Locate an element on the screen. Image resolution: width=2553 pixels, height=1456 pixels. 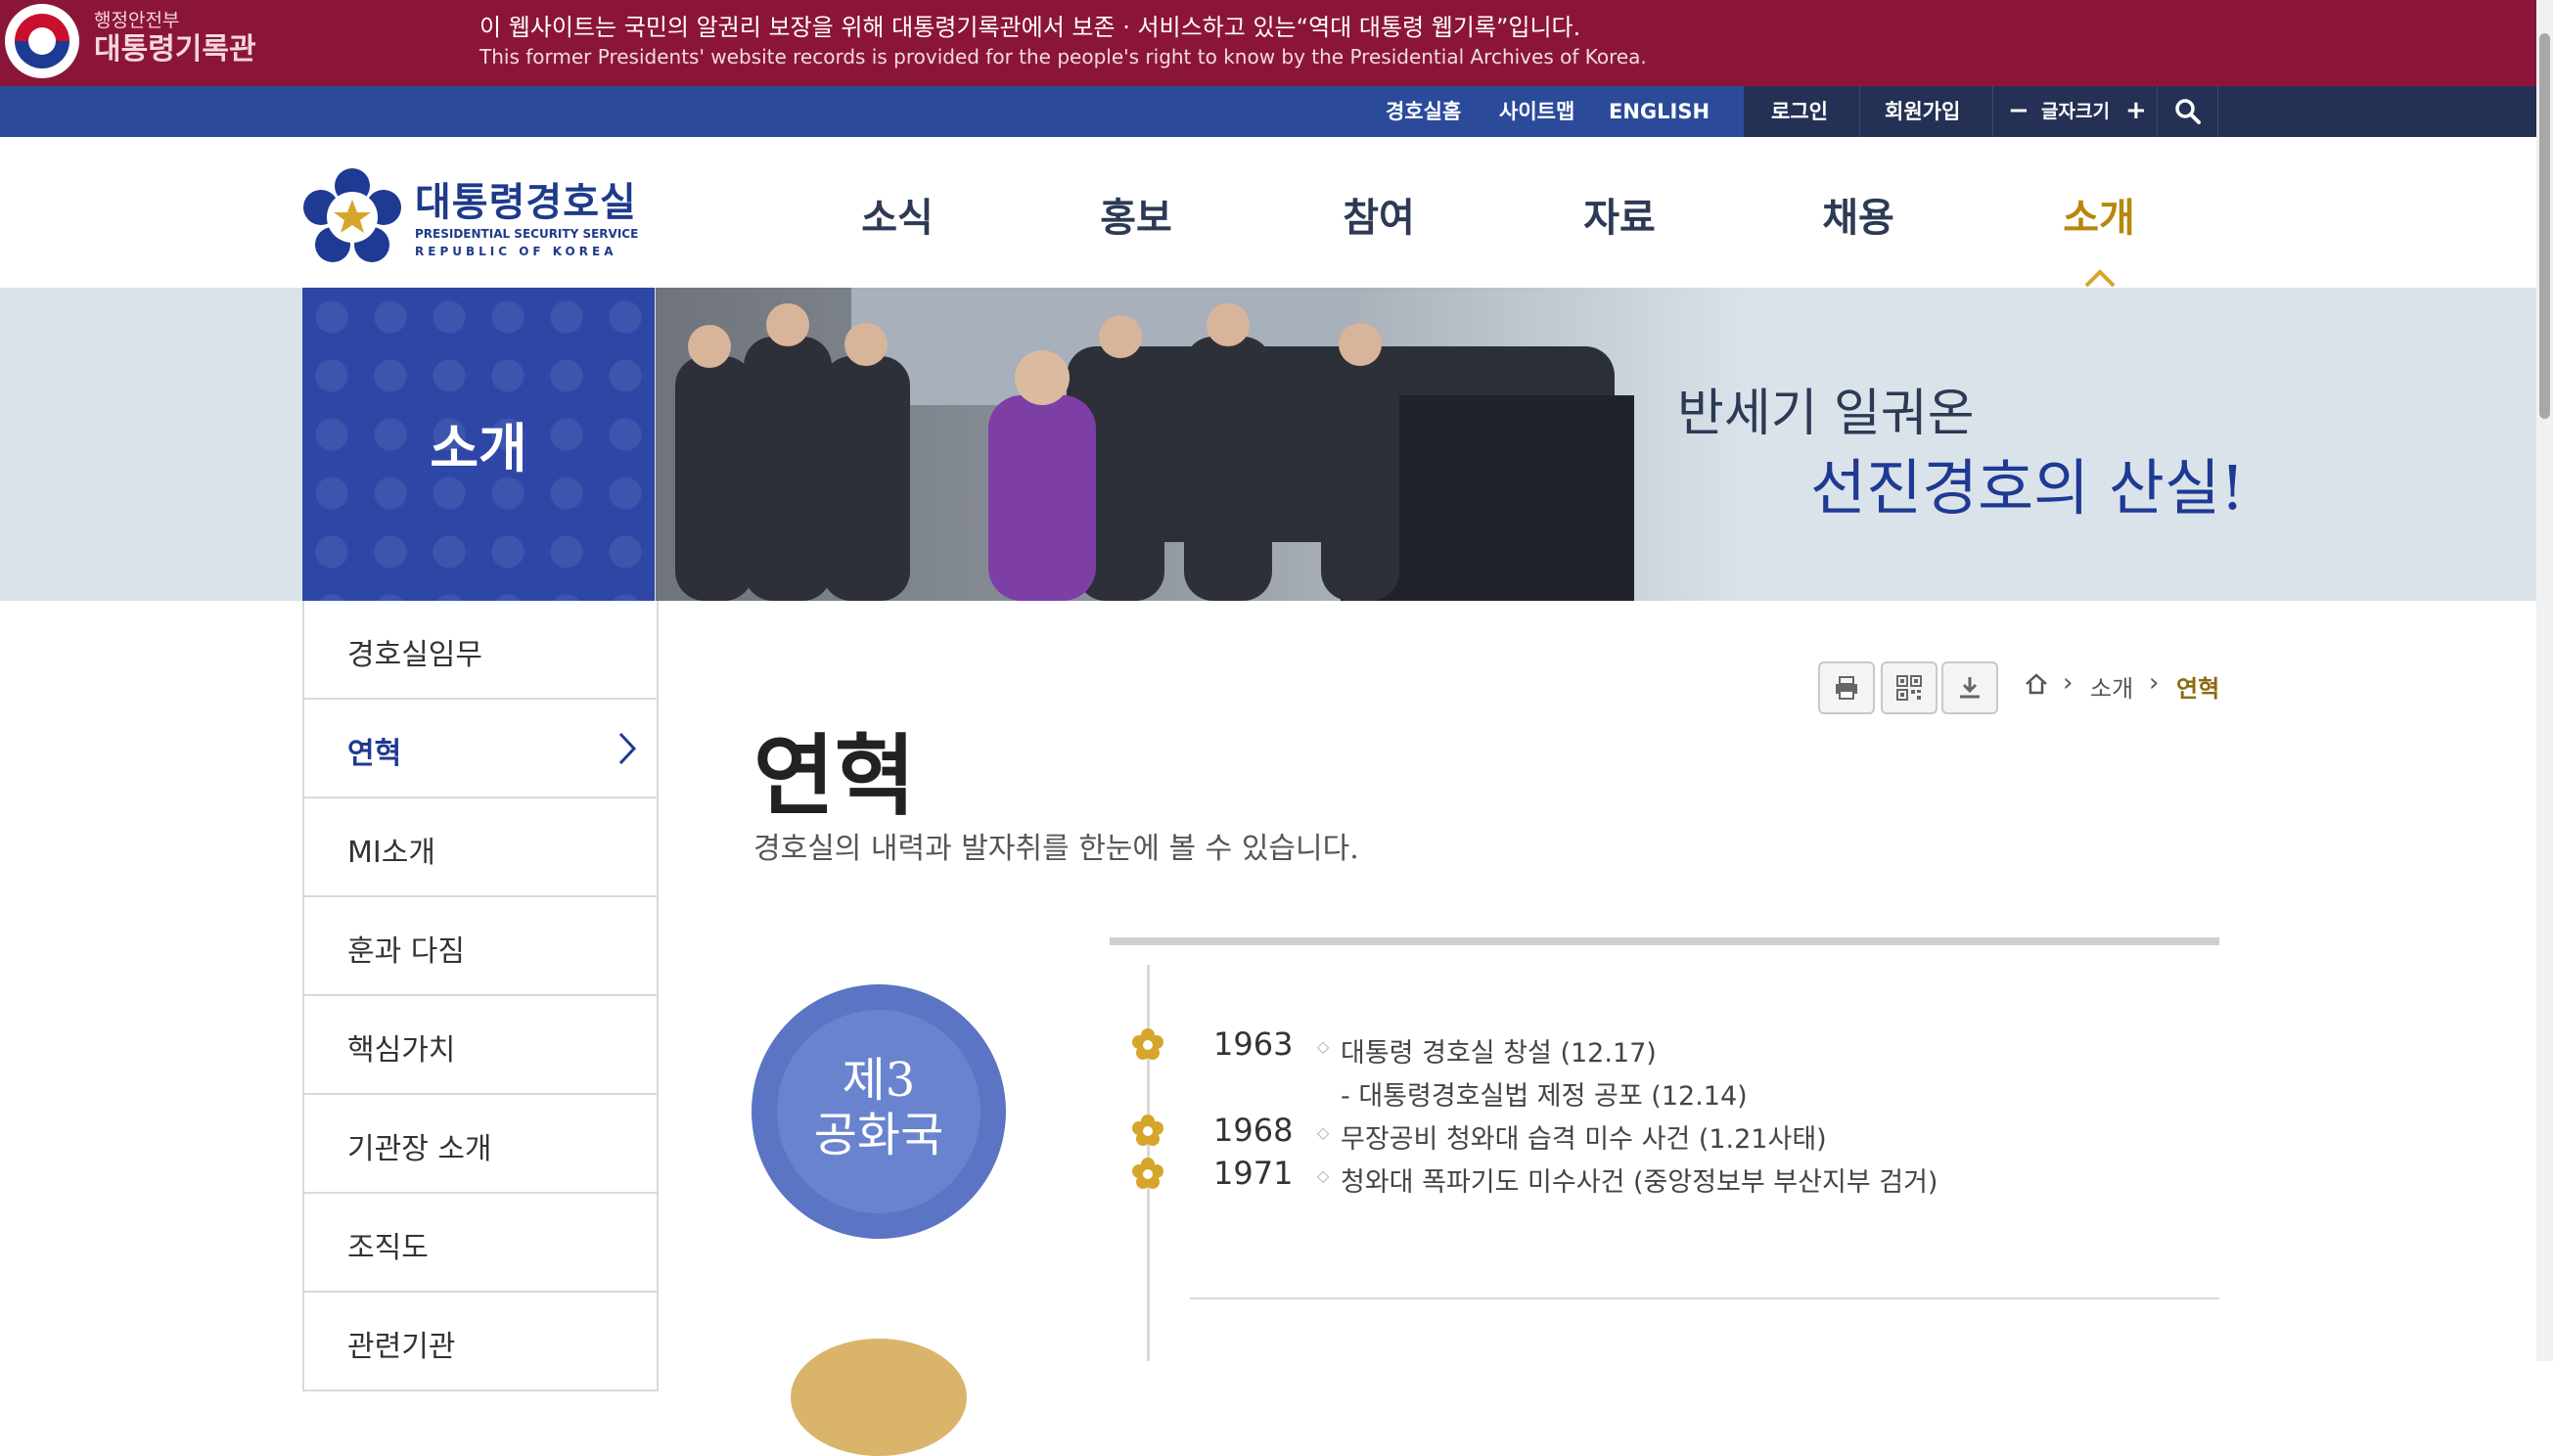
side-menu-item-head: 기관장 소개 is located at coordinates (480, 1144).